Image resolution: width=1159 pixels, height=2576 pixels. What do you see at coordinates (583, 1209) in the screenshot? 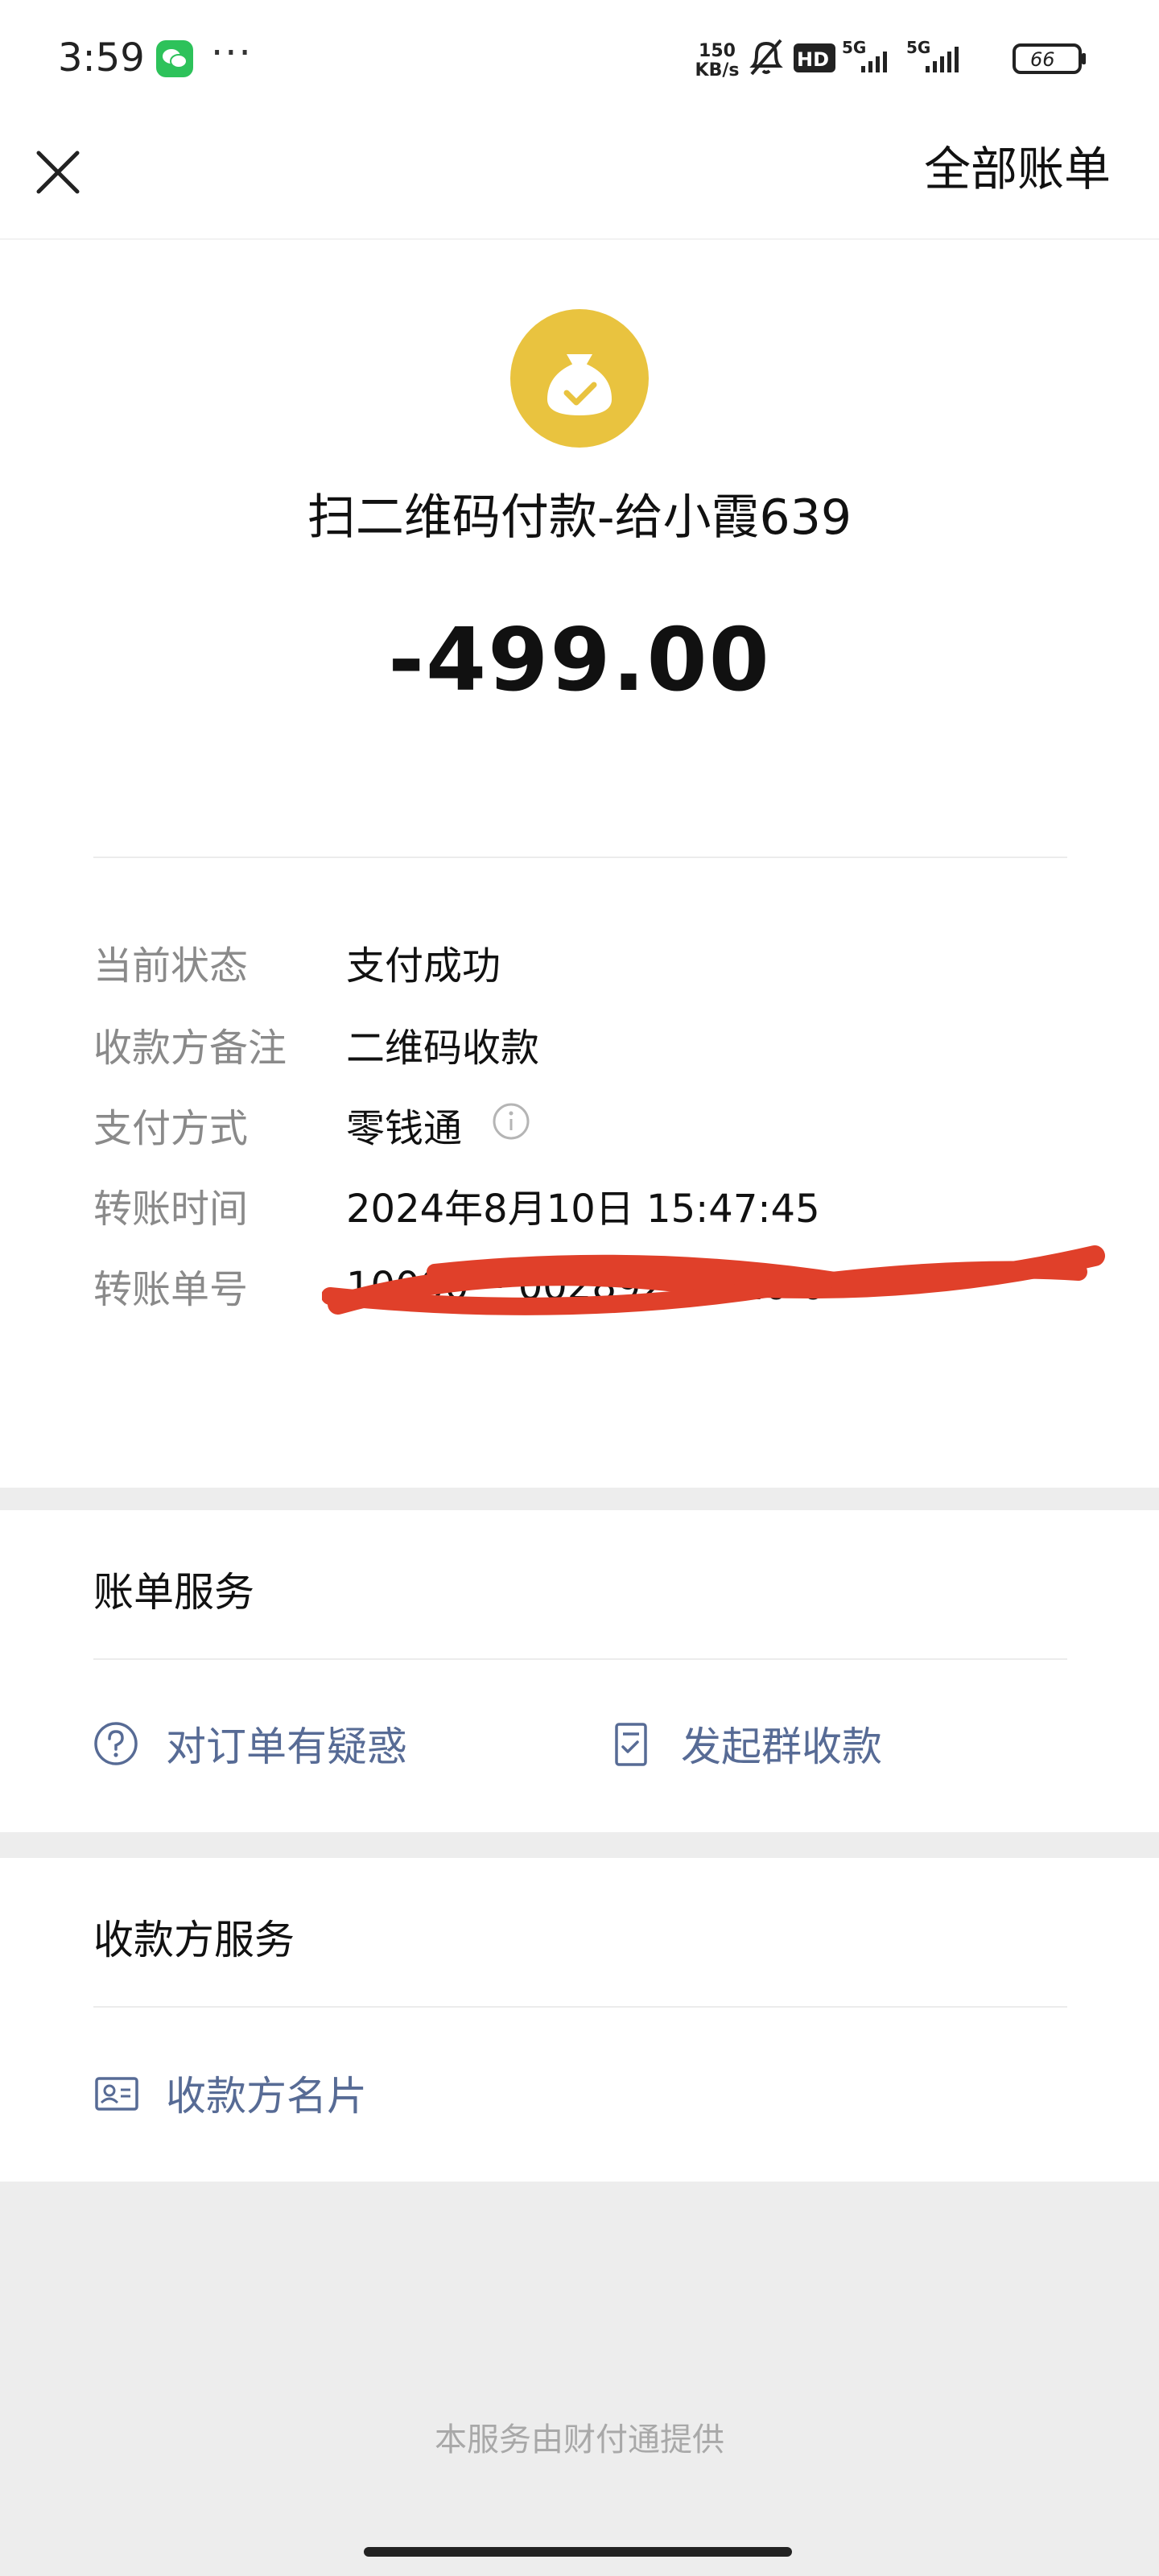
I see `detail-value: 2024年8月10日 15:47:45` at bounding box center [583, 1209].